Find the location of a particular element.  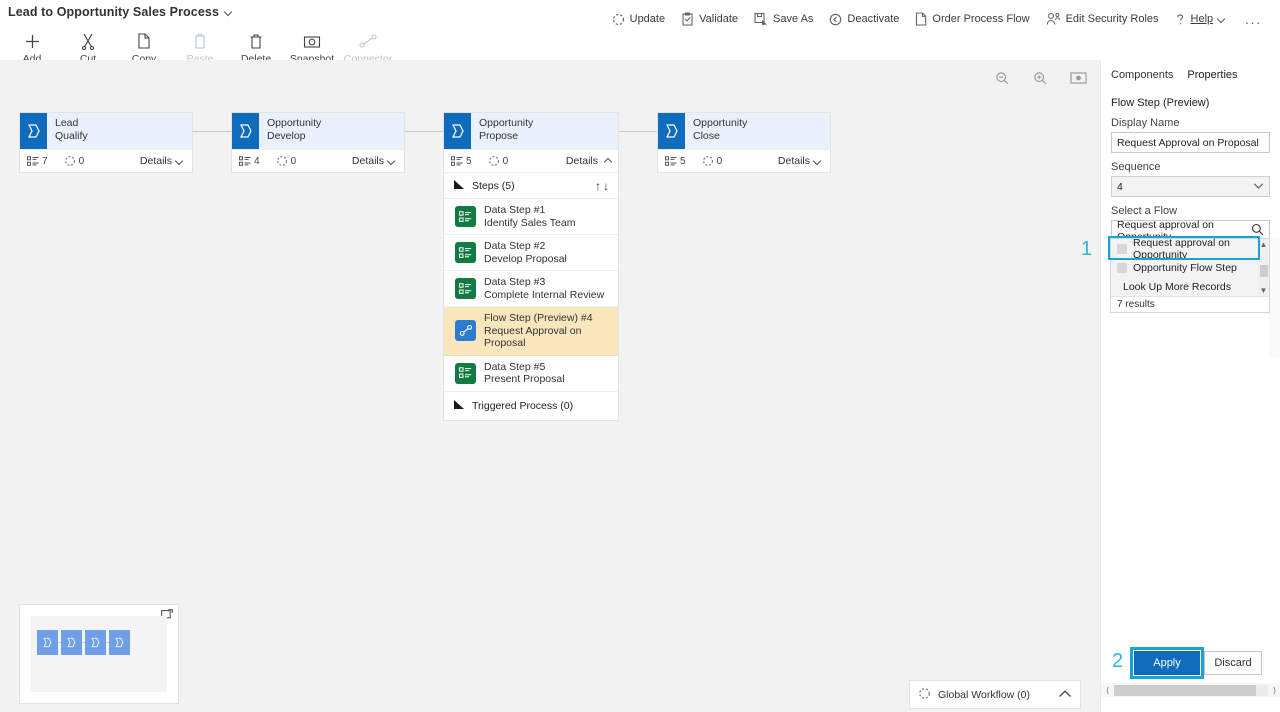

stage-title-block: Opportunity Close is located at coordinates (716, 131).